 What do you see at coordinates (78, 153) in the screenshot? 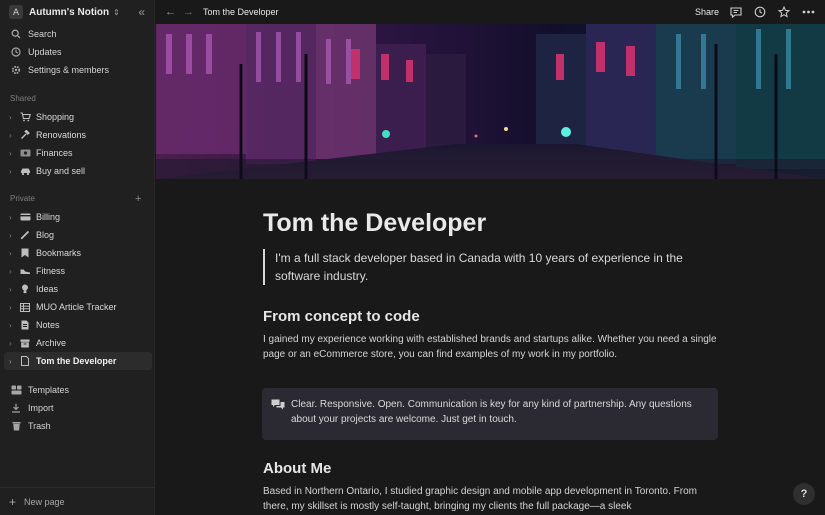
I see `sidebar-item-finances: › Finances` at bounding box center [78, 153].